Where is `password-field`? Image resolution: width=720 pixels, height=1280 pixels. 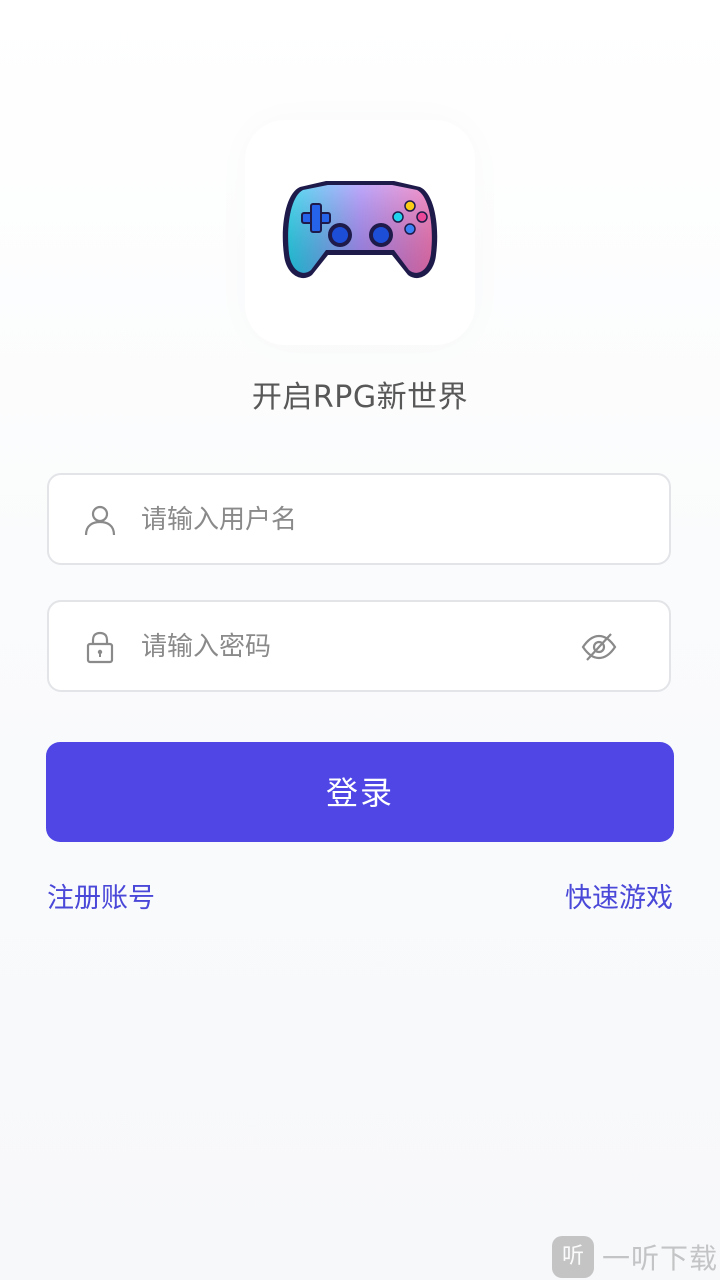 password-field is located at coordinates (359, 646).